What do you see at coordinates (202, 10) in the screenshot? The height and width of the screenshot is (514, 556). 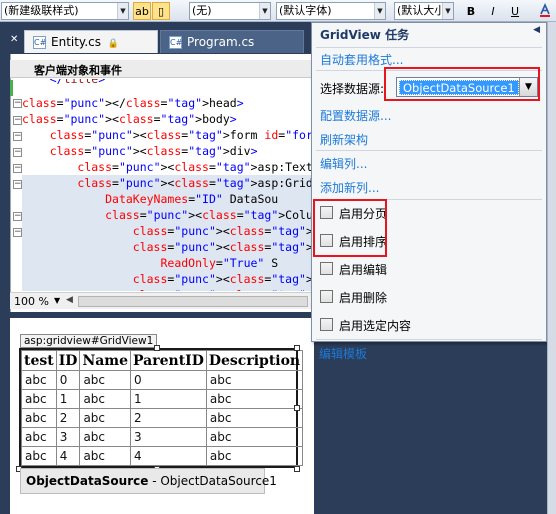 I see `block-format-value: (无)` at bounding box center [202, 10].